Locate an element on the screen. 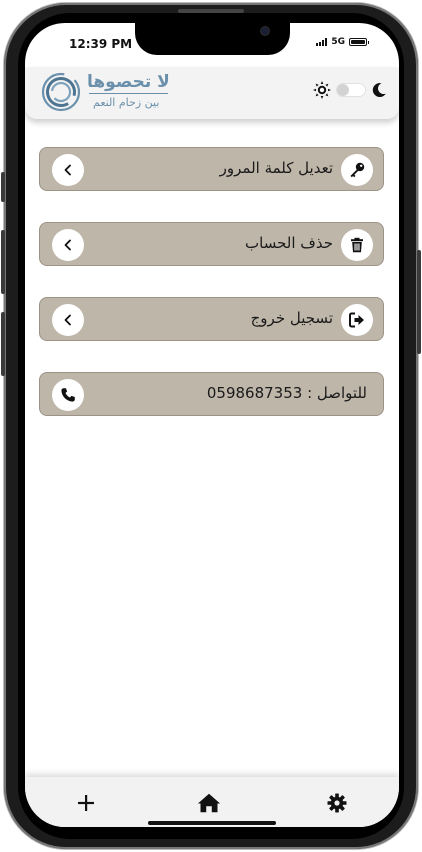 The width and height of the screenshot is (422, 852). bottom-nav is located at coordinates (212, 802).